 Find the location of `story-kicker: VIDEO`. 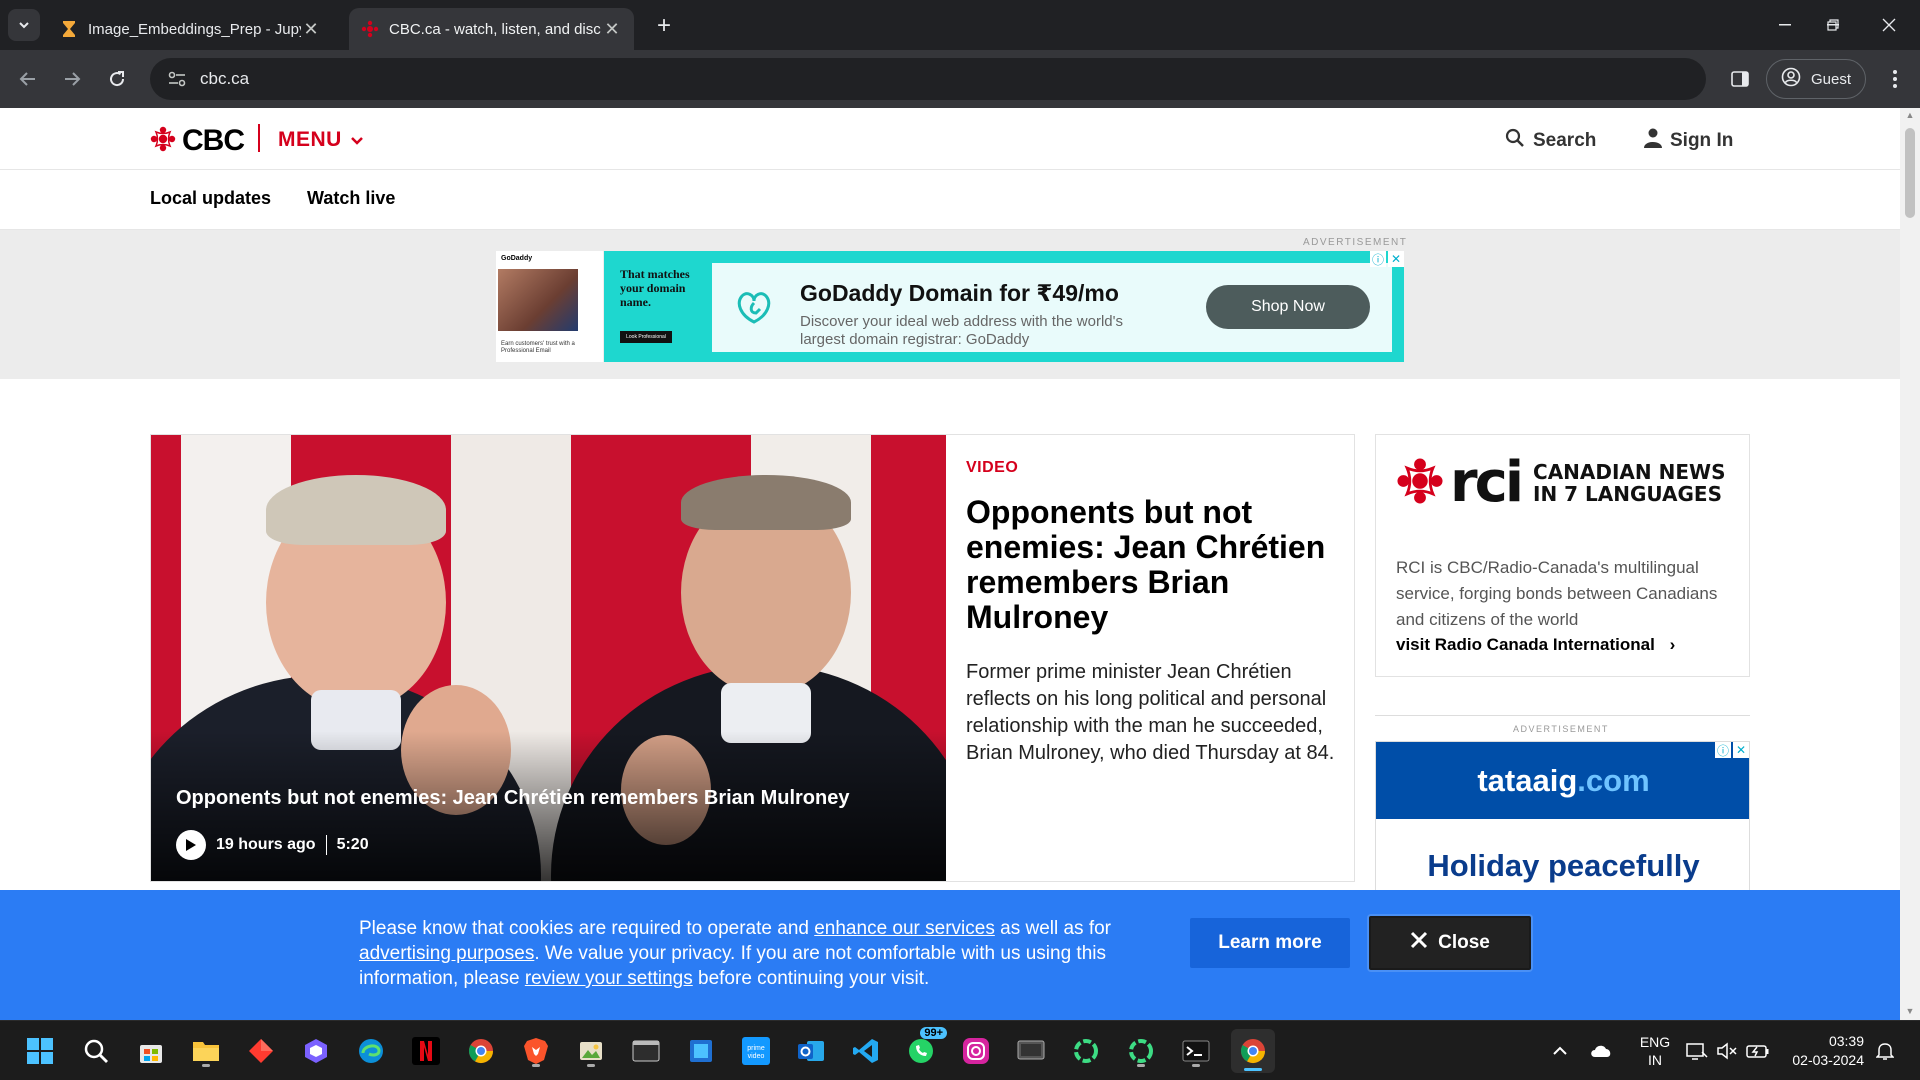

story-kicker: VIDEO is located at coordinates (992, 467).